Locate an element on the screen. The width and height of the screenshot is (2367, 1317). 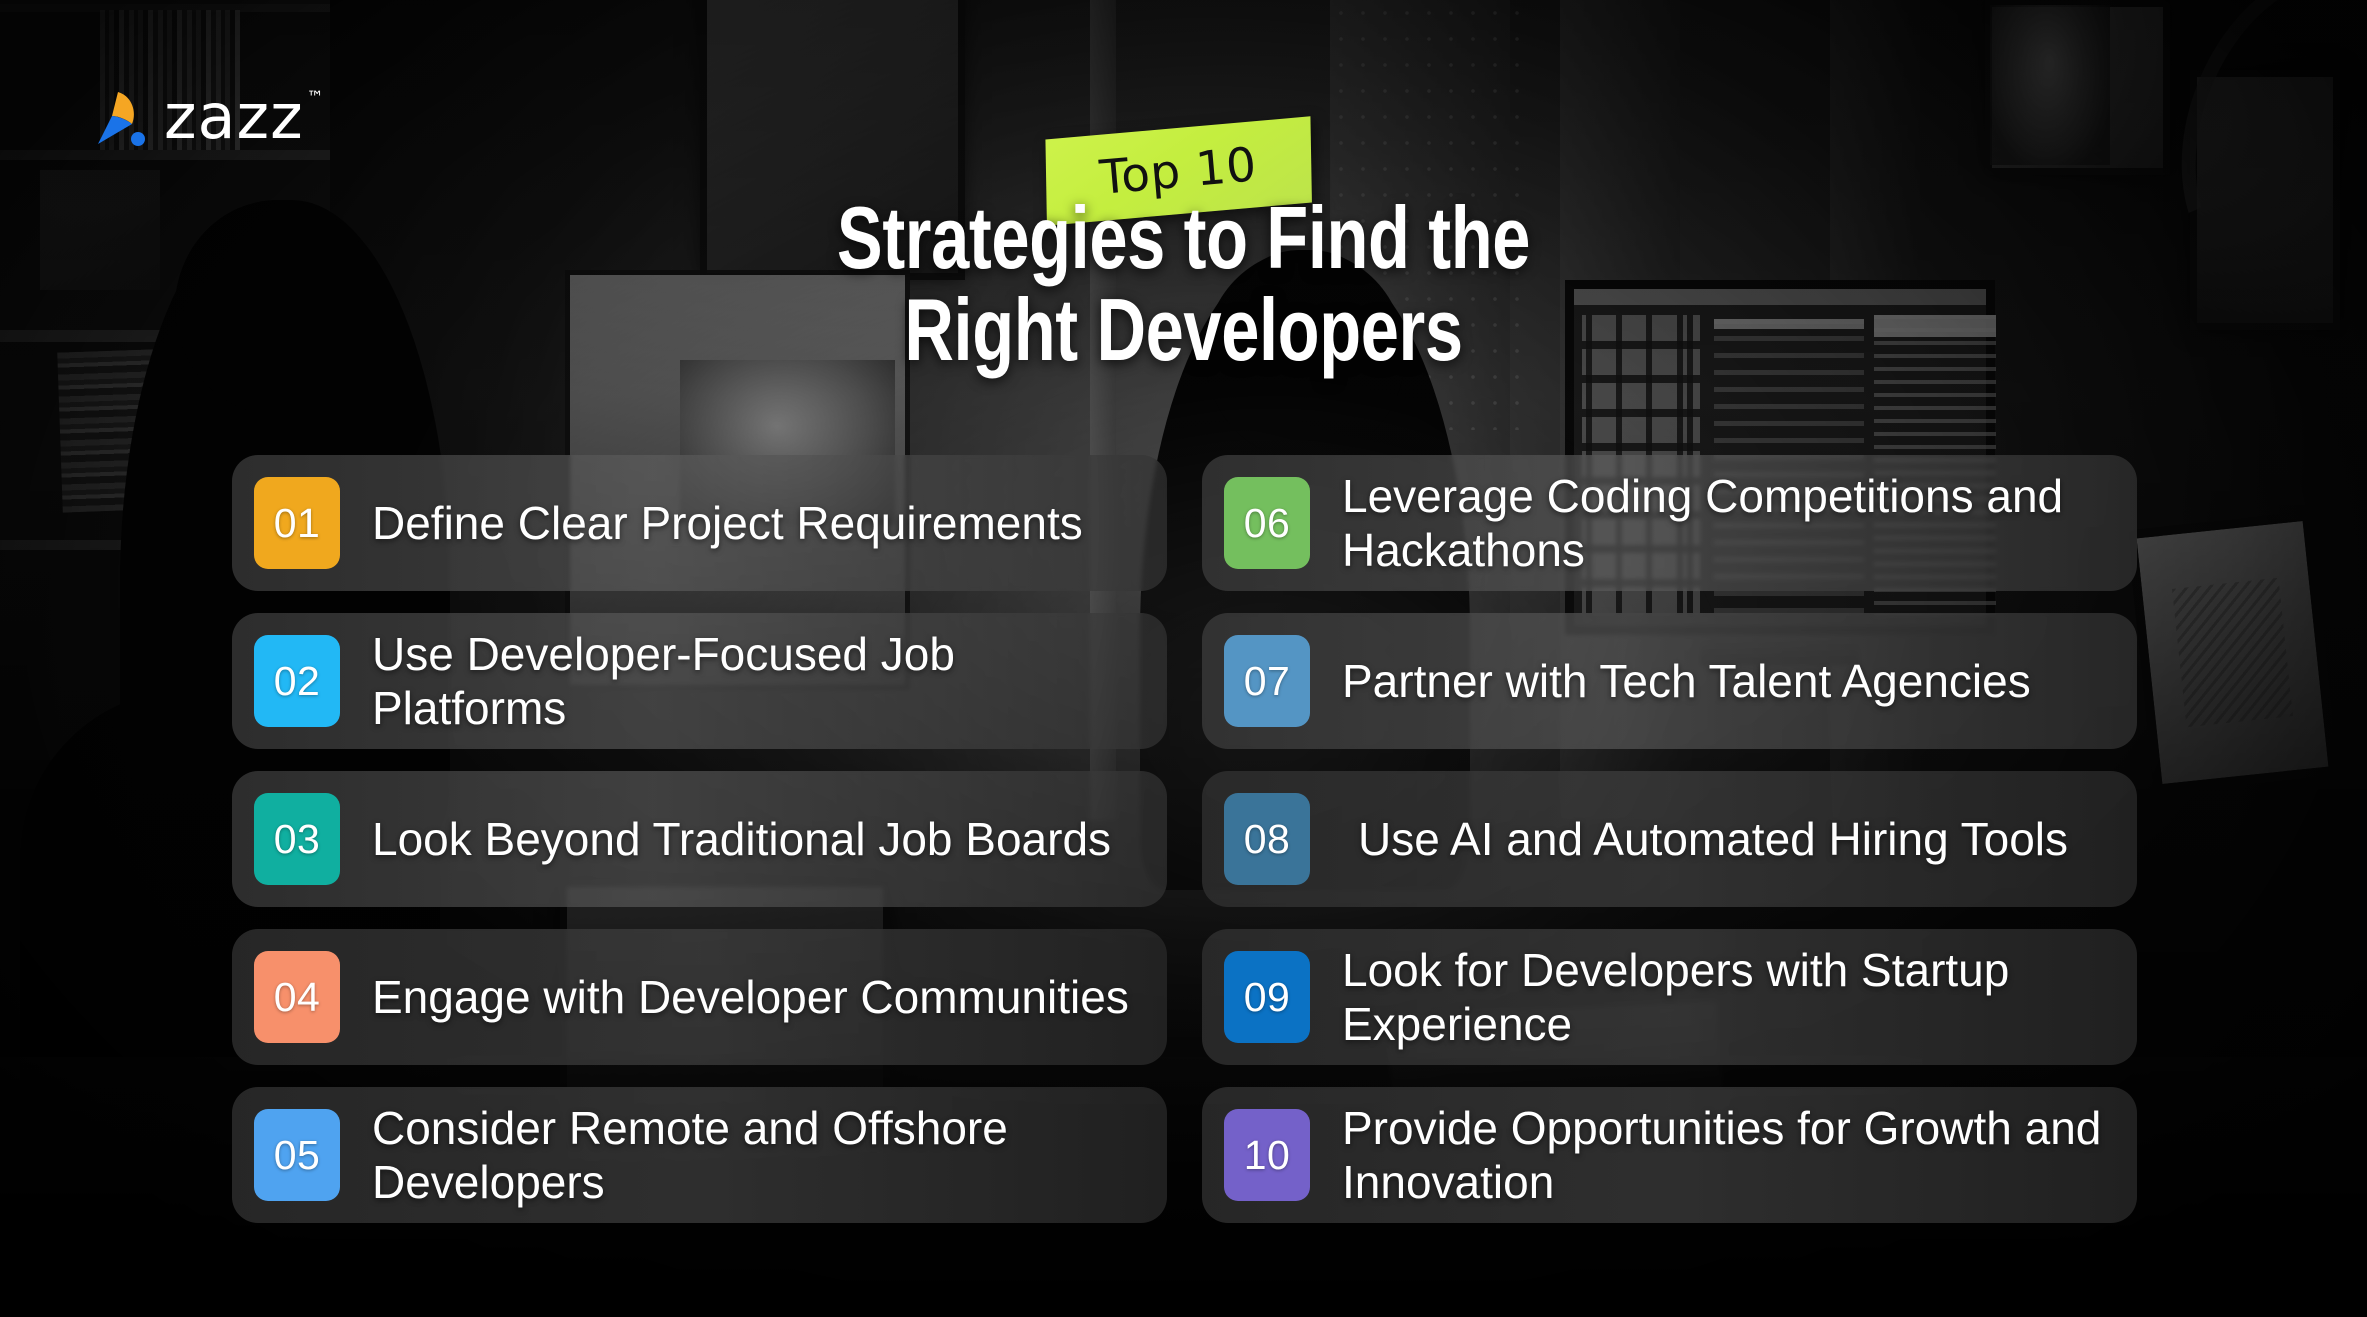
list-item: 08 Use AI and Automated Hiring Tools is located at coordinates (1669, 839).